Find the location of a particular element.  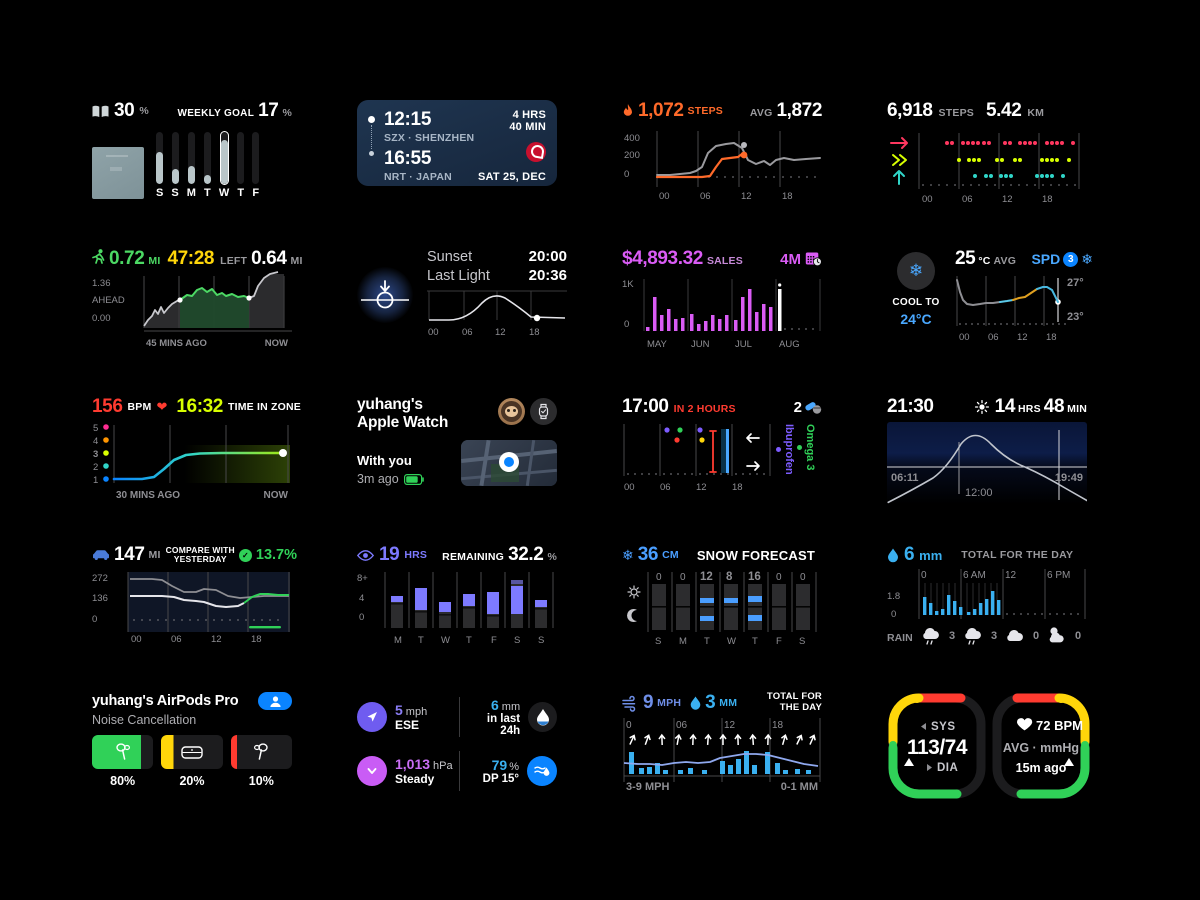

widget-blood-pressure: SYS 113/74 DIA 72 BPM AVG · mmHg 15m ago is located at coordinates (988, 747).